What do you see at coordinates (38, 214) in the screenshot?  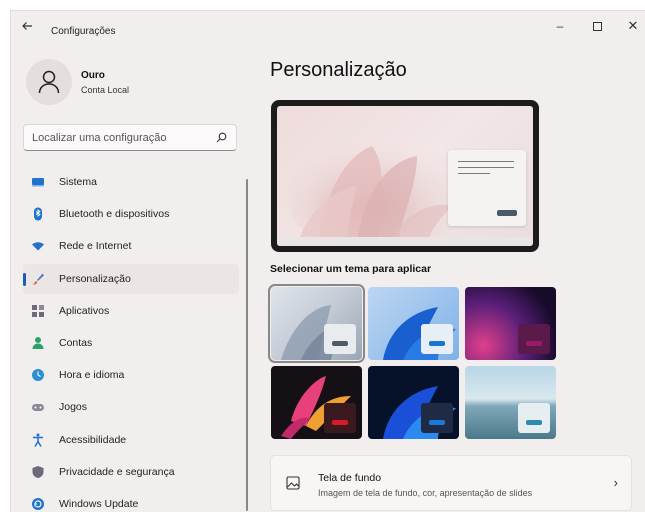 I see `bluetooth-icon` at bounding box center [38, 214].